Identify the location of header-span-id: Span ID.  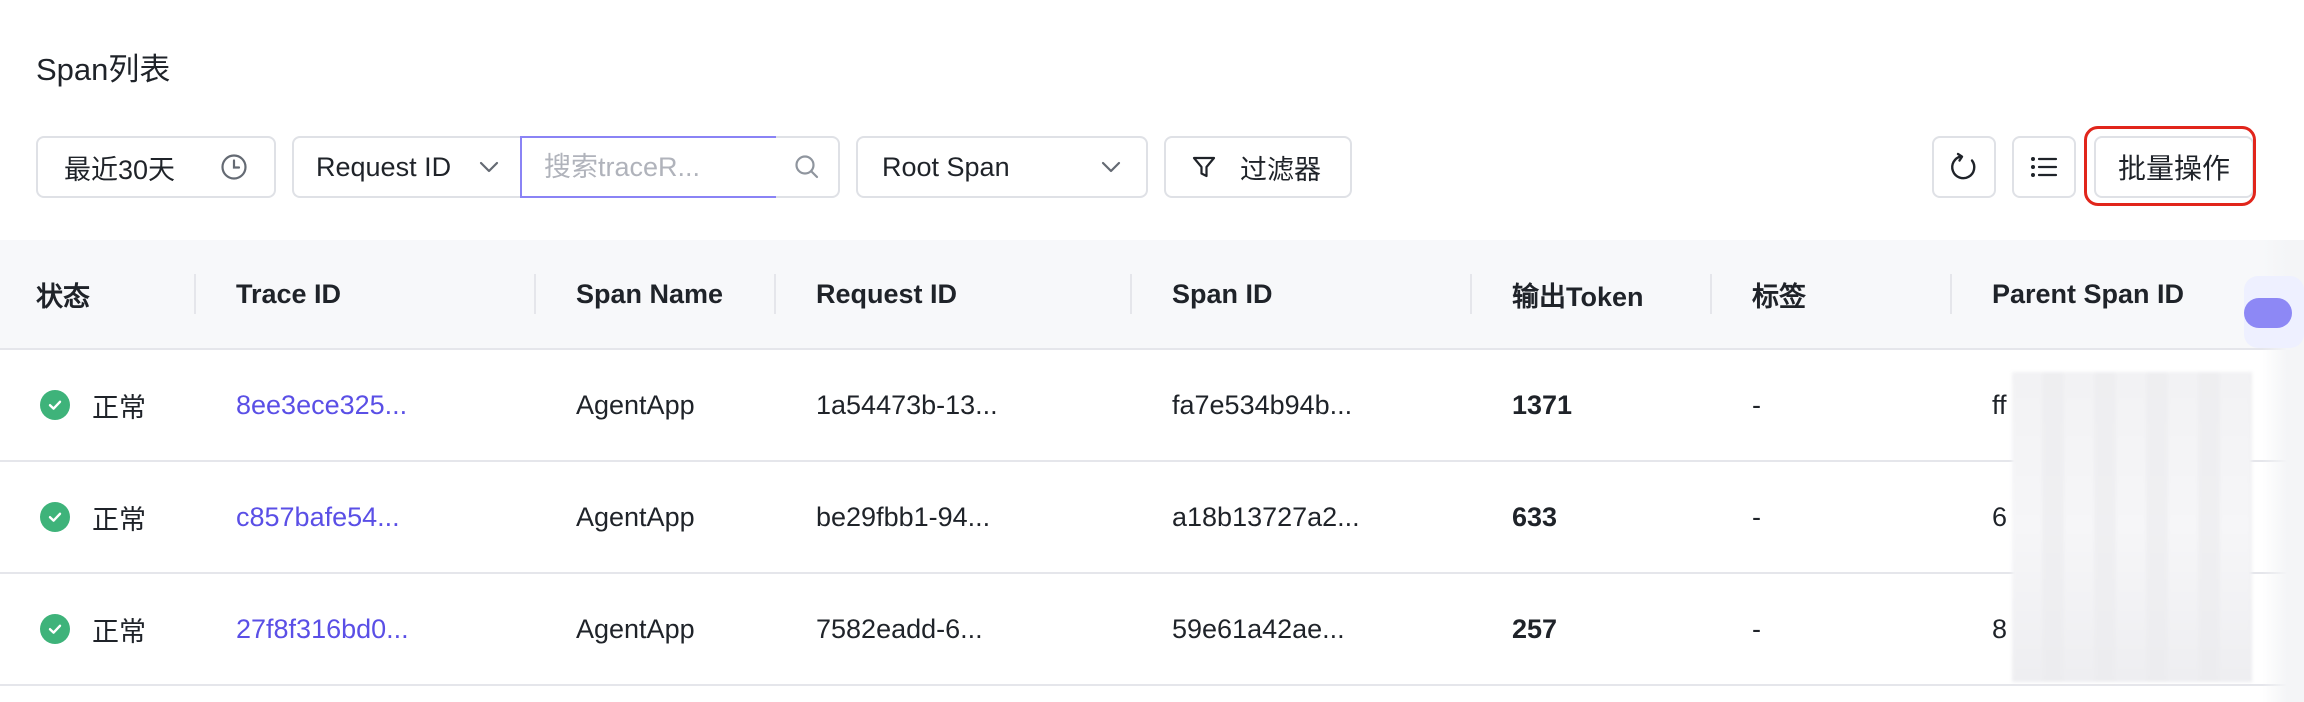
(1222, 294).